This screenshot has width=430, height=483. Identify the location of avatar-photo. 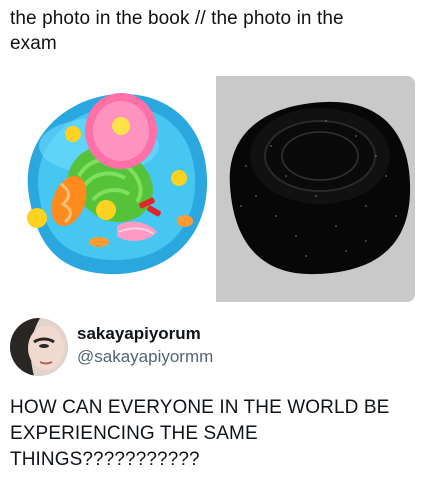
(39, 347).